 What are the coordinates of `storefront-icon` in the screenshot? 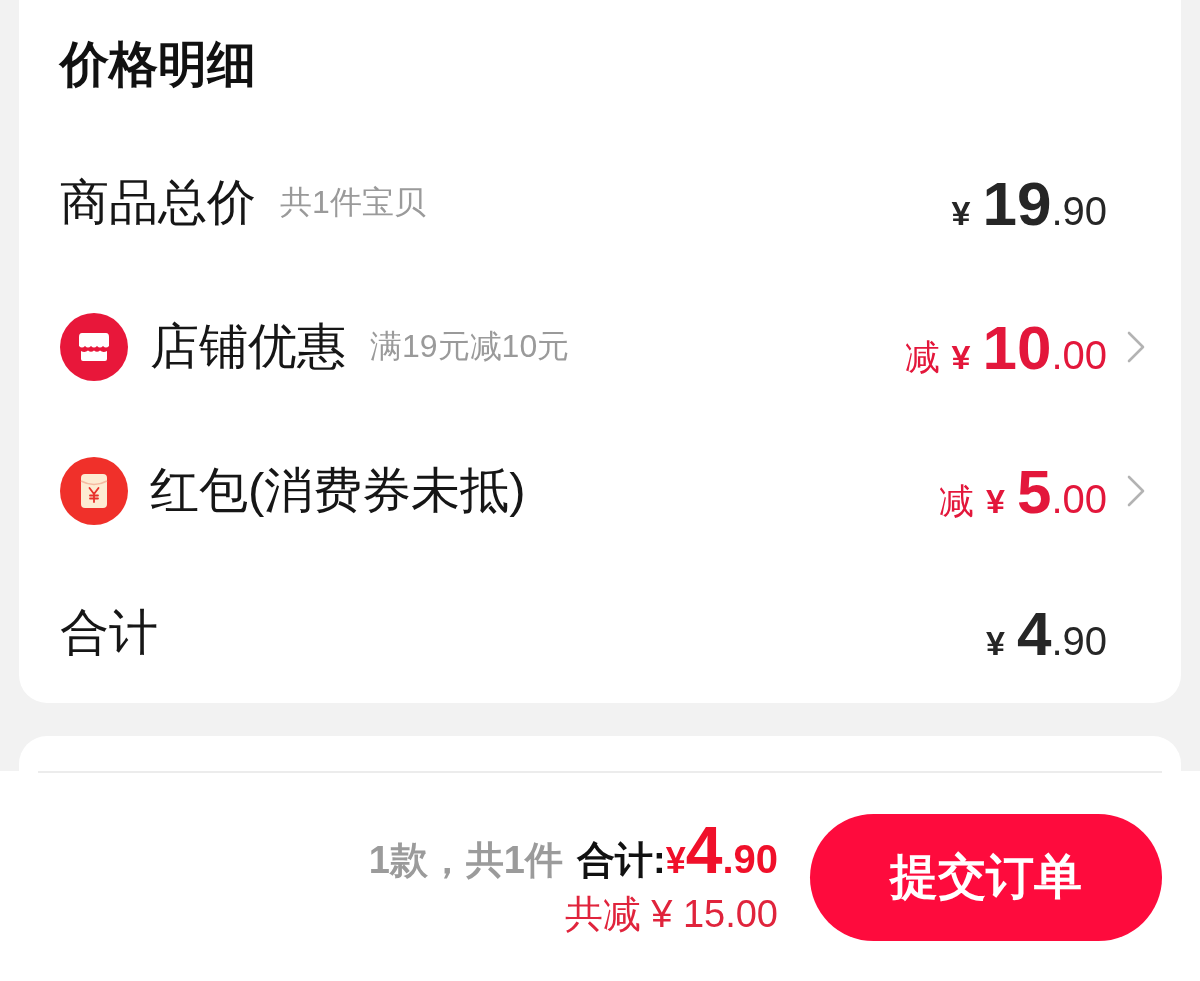 It's located at (94, 347).